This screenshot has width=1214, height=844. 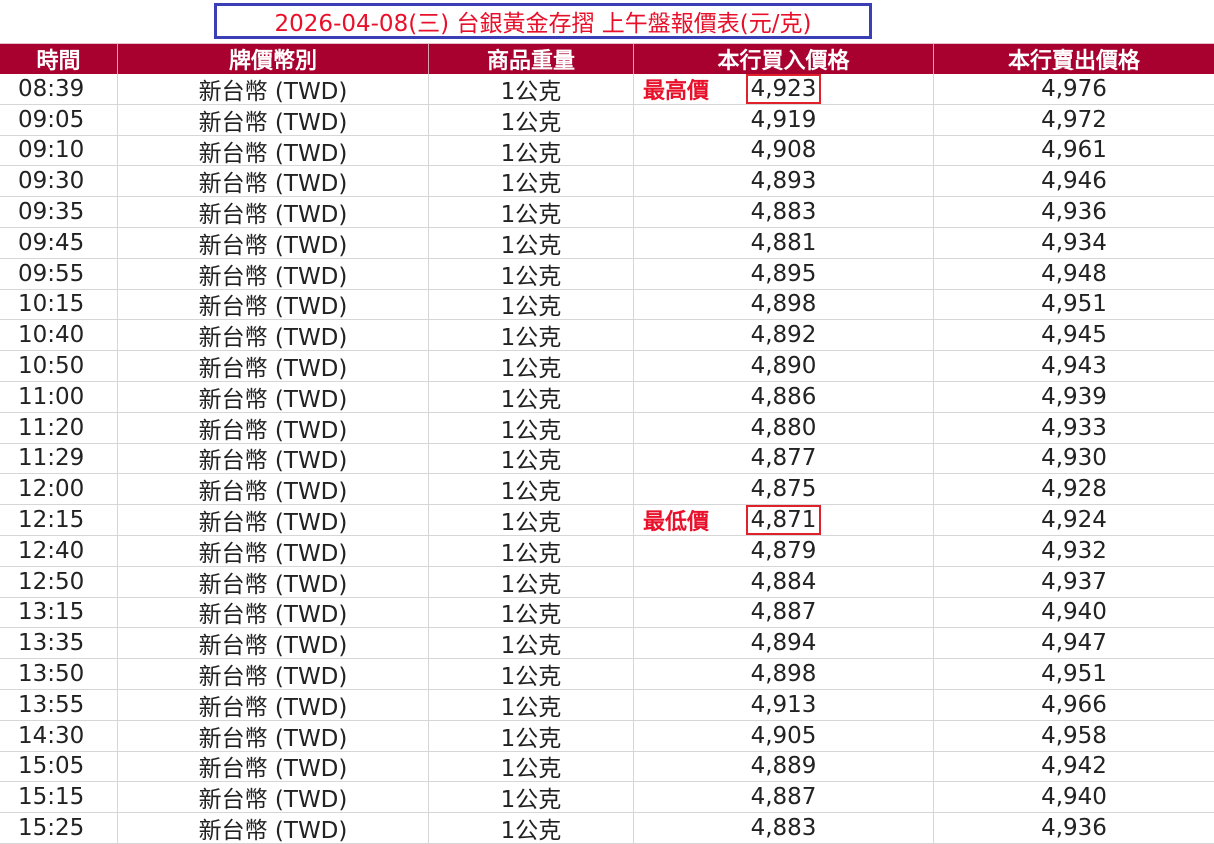 I want to click on table-row: 10:50 新台幣 (TWD) 1公克 4,890 4,943, so click(x=607, y=366).